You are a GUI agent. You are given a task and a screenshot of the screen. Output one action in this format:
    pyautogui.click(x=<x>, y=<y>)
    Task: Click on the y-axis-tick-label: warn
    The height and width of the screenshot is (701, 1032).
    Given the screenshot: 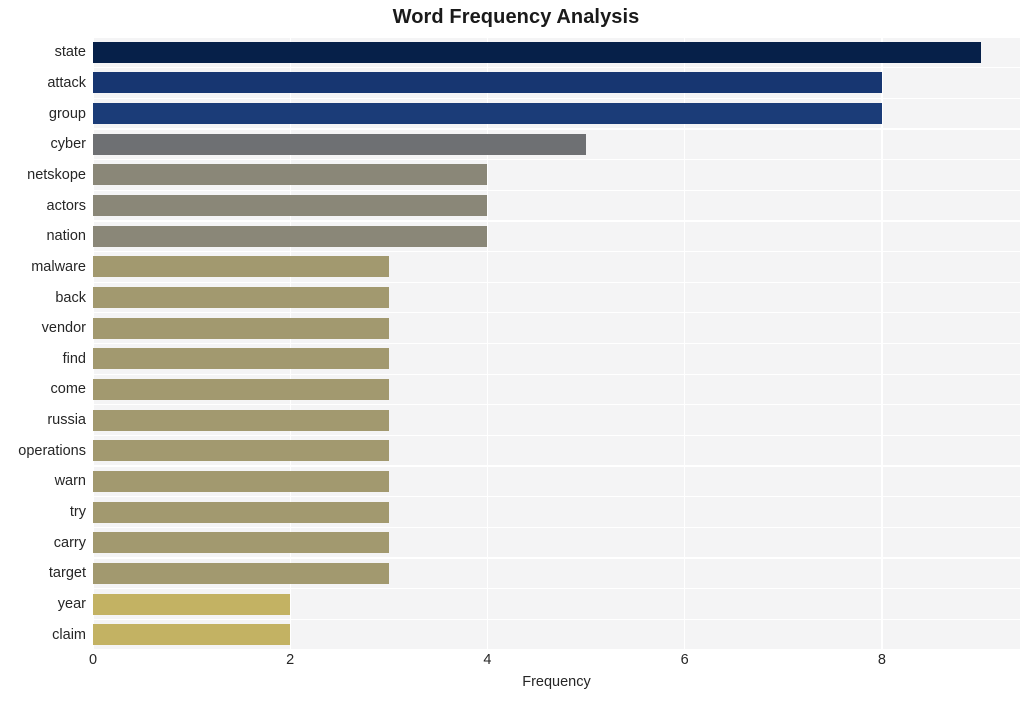 What is the action you would take?
    pyautogui.click(x=70, y=481)
    